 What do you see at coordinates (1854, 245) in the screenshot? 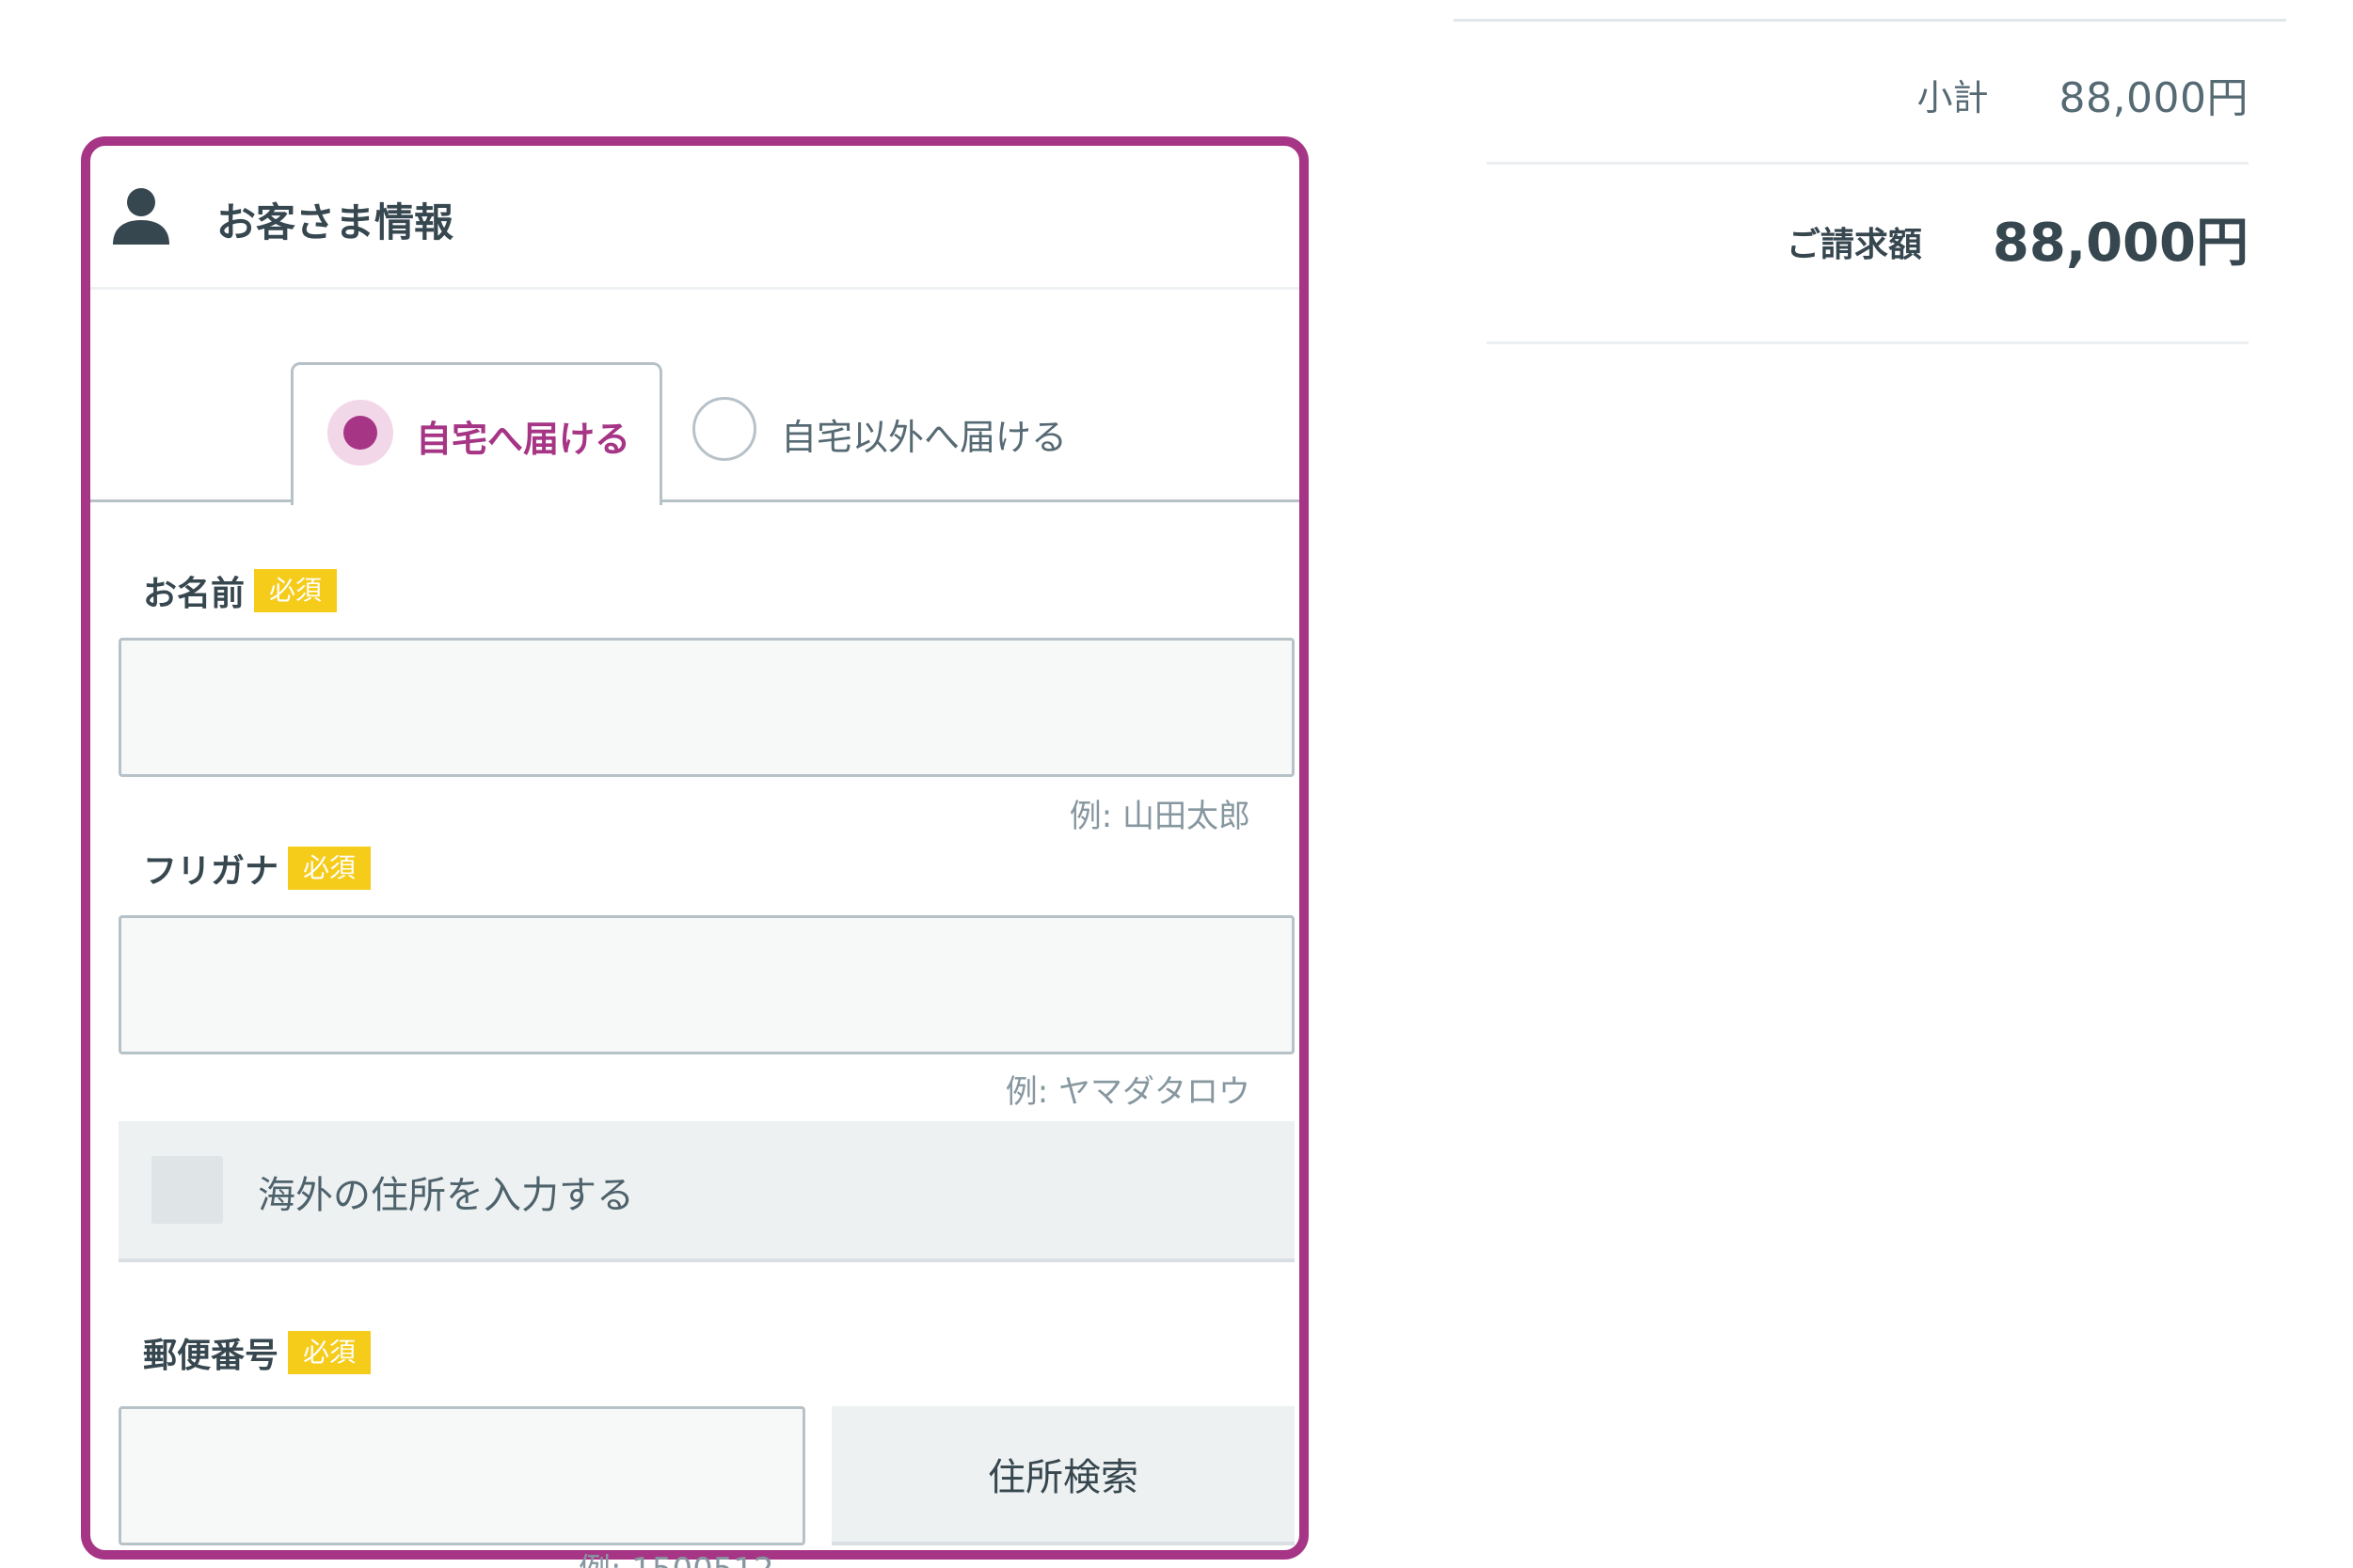
I see `billing-total-label: ご請求額` at bounding box center [1854, 245].